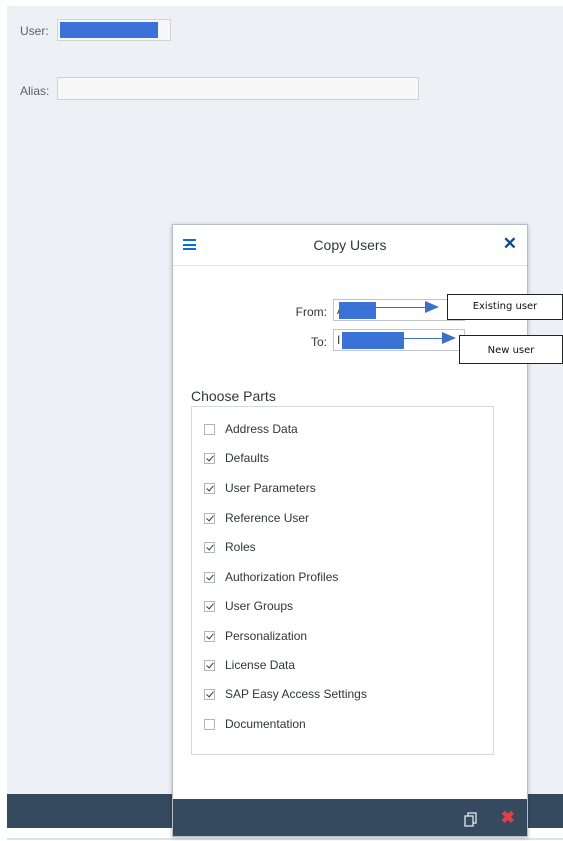  I want to click on part-label: Address Data, so click(261, 429).